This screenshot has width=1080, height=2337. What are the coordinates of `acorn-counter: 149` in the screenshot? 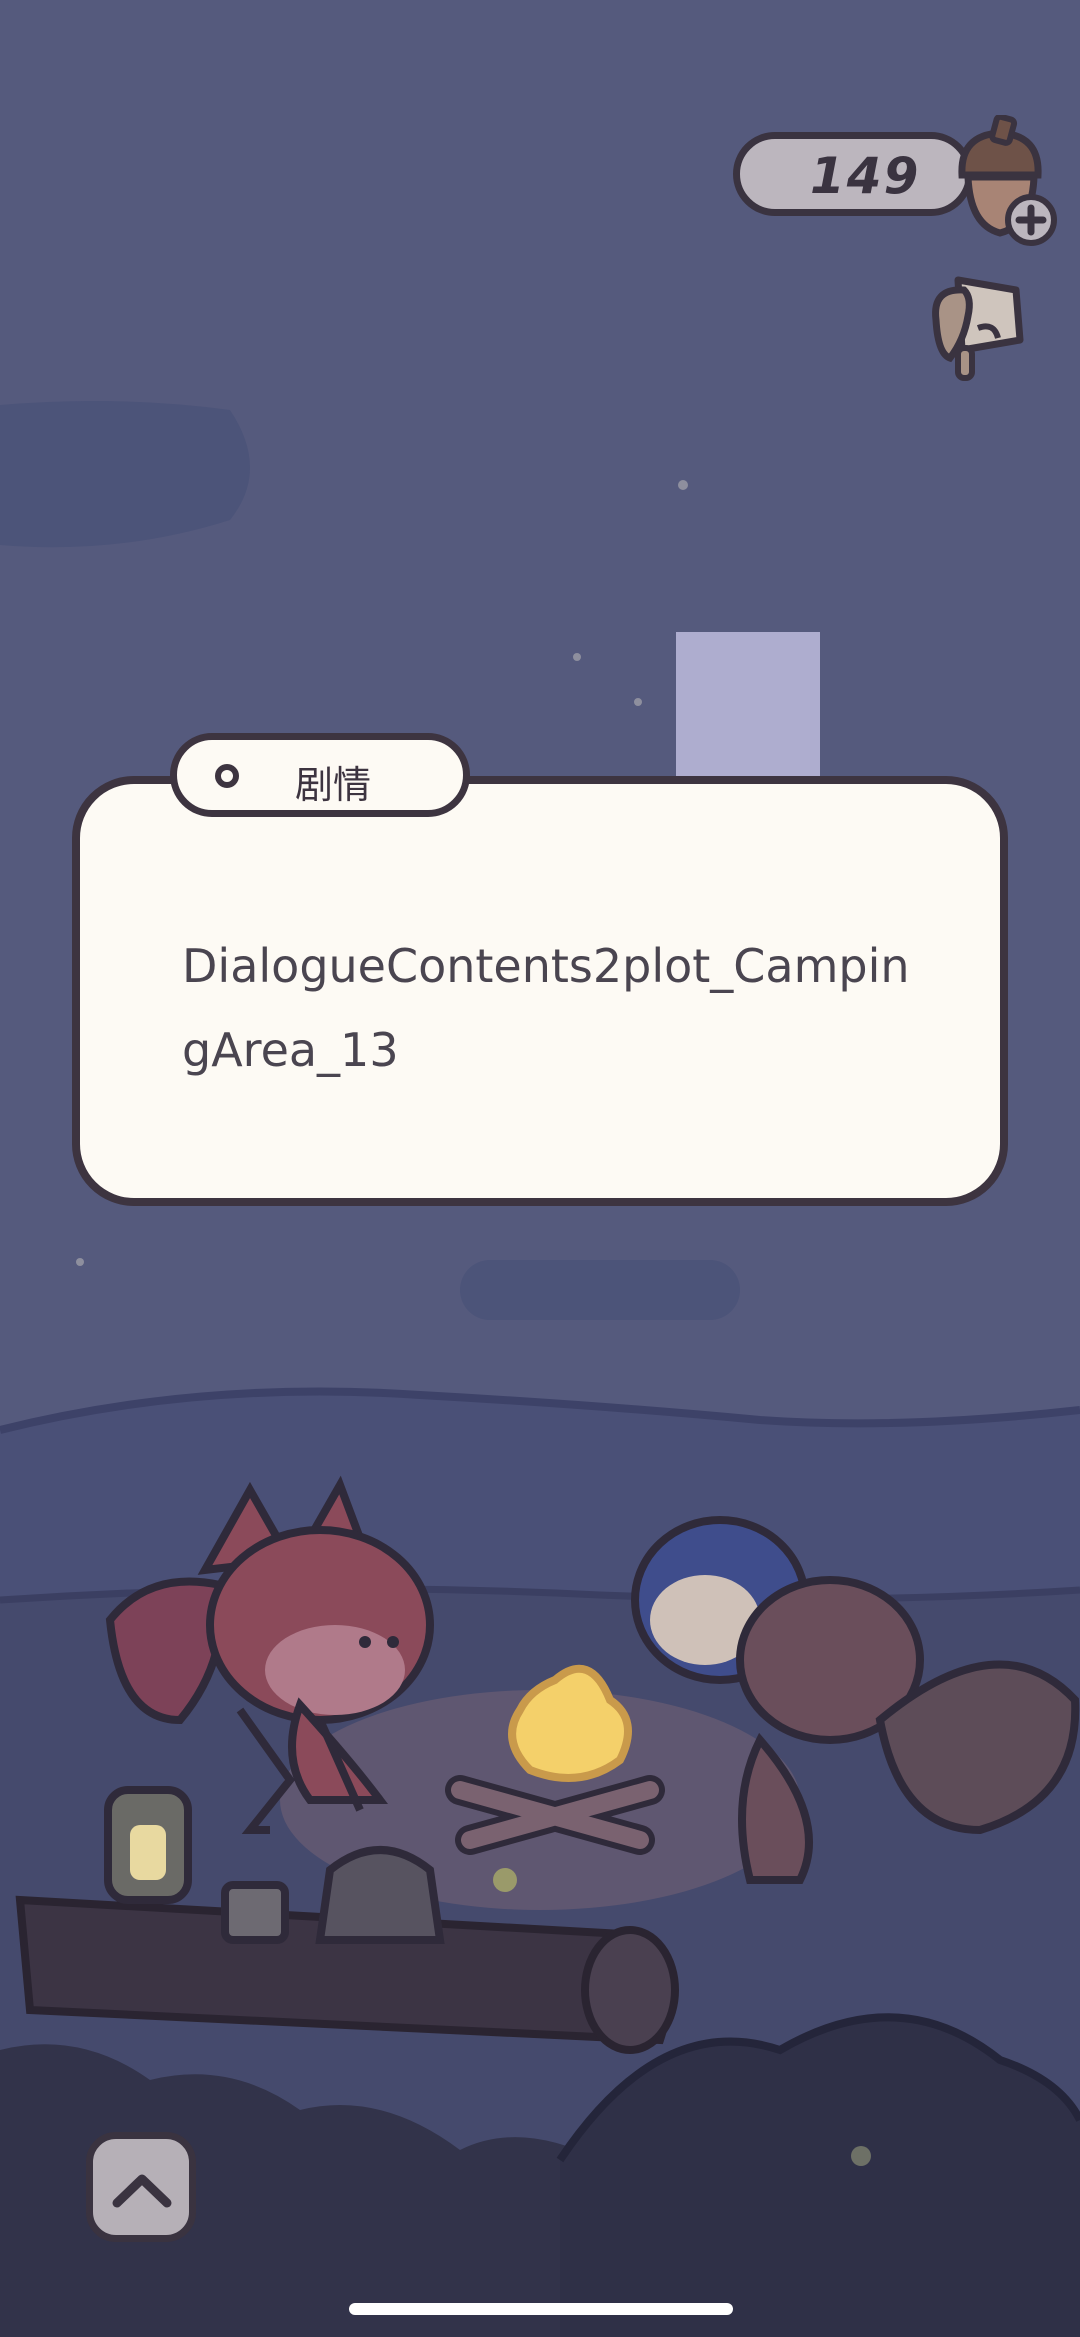 It's located at (853, 174).